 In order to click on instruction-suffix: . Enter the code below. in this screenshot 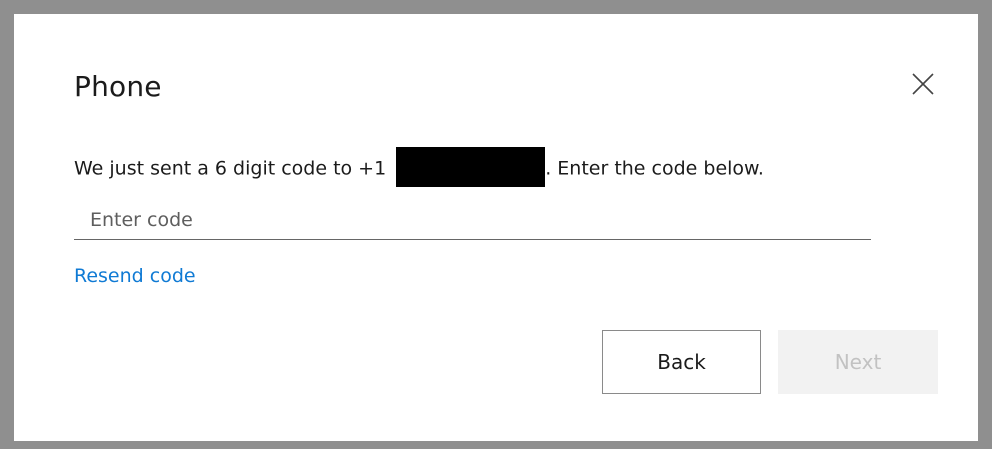, I will do `click(654, 168)`.